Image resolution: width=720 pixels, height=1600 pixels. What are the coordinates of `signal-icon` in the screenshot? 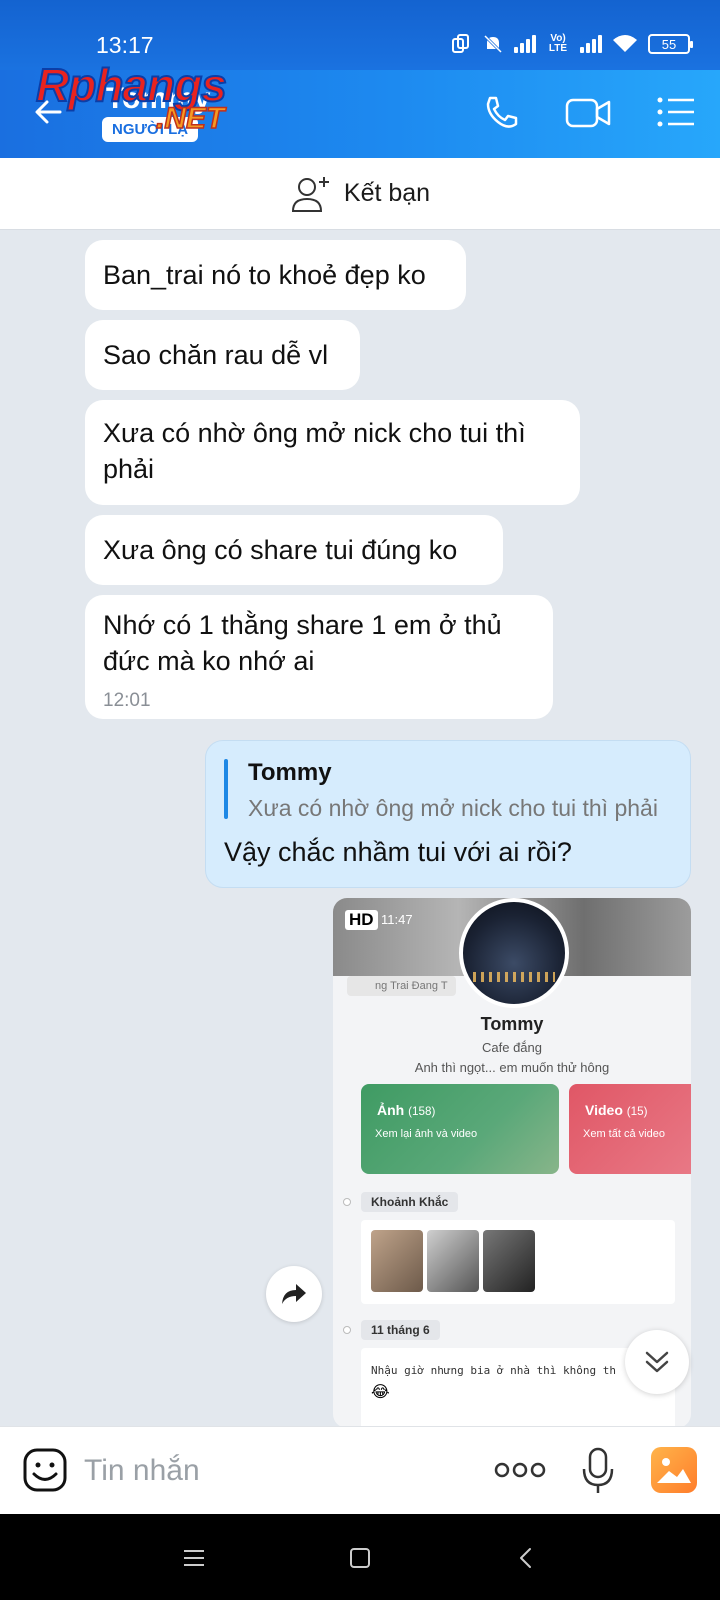 It's located at (525, 44).